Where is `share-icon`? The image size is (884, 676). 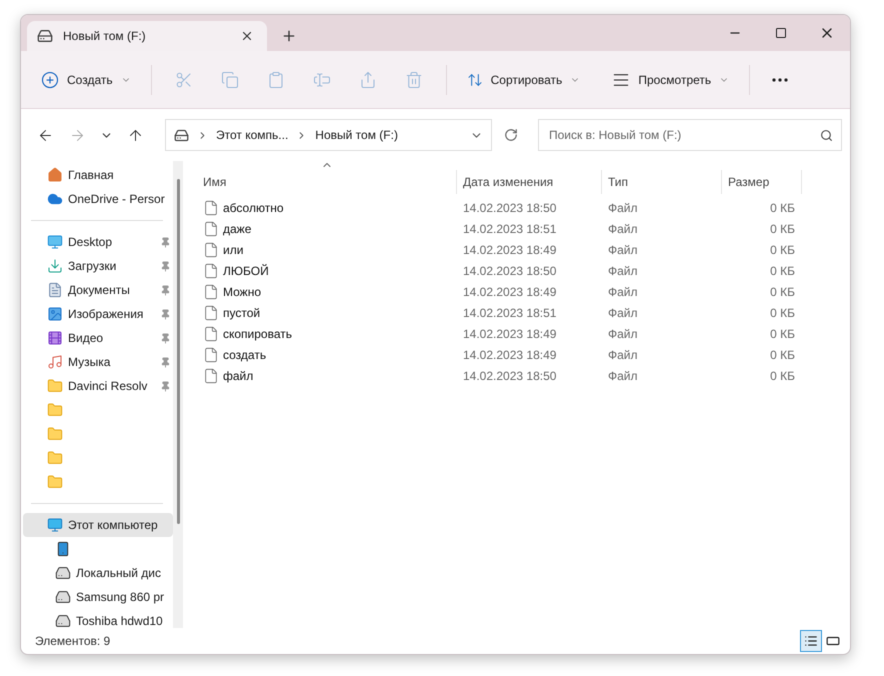 share-icon is located at coordinates (367, 79).